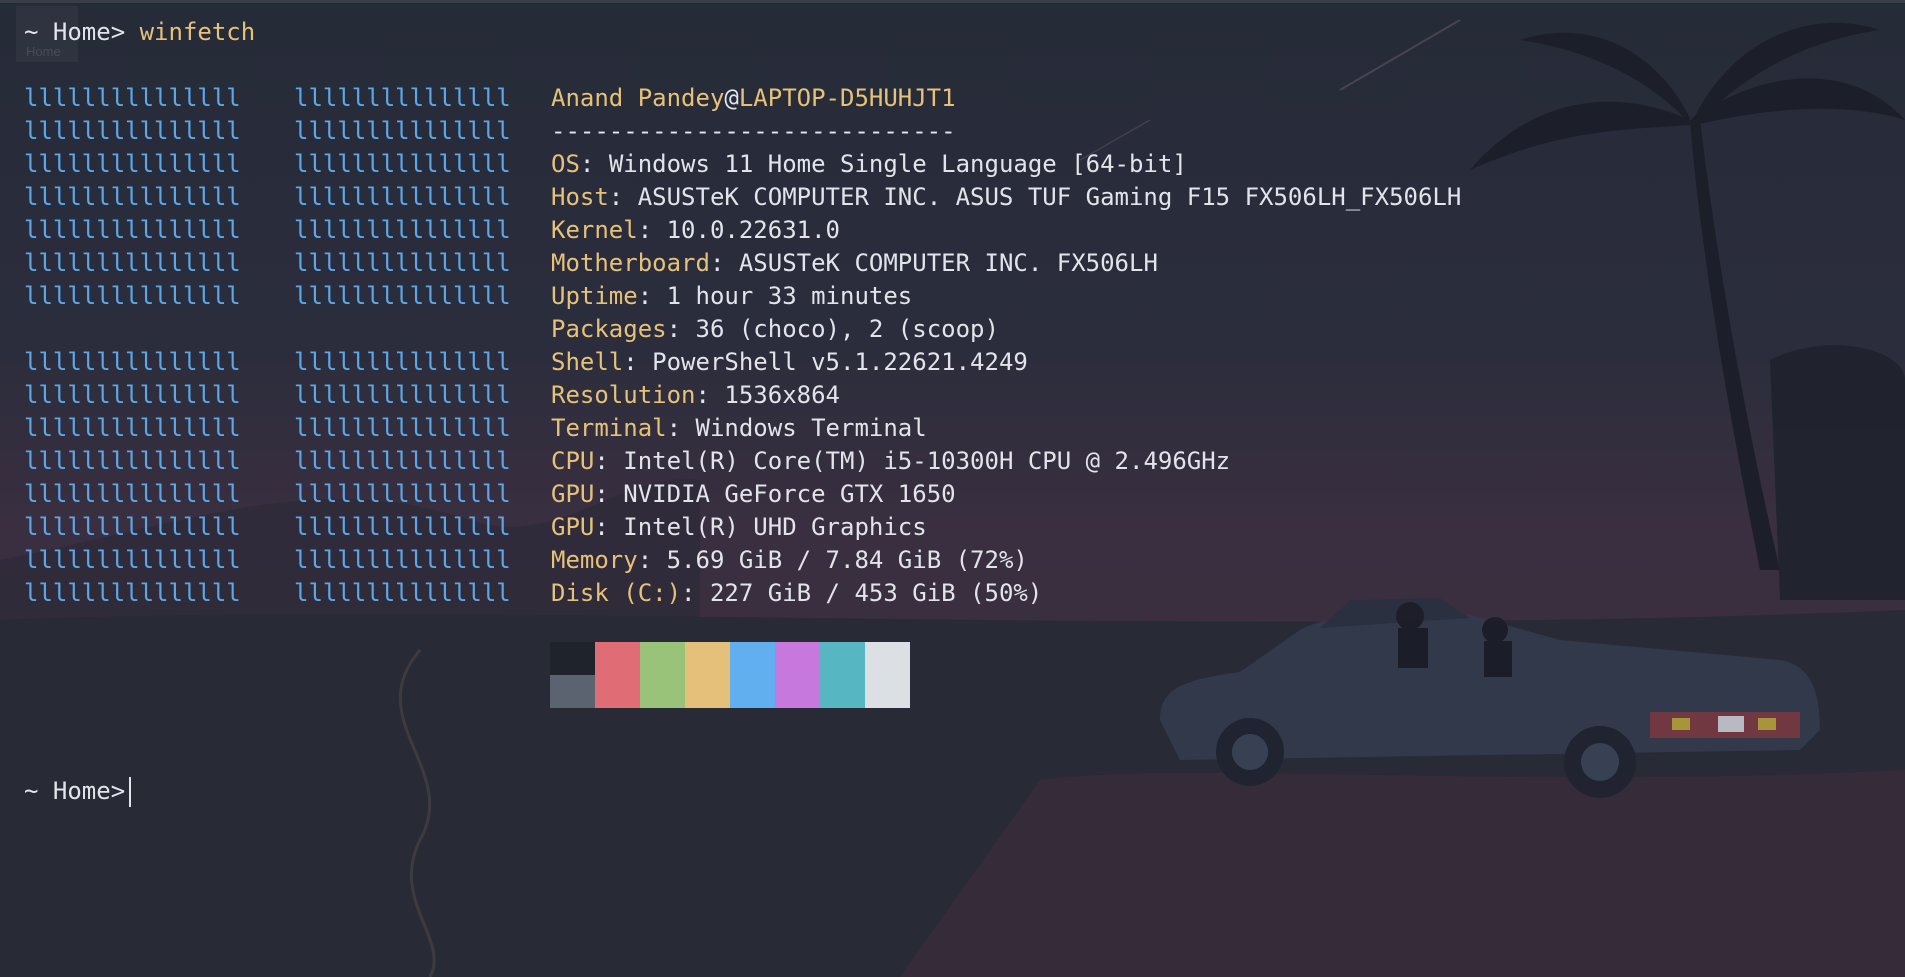  What do you see at coordinates (789, 296) in the screenshot?
I see `info-value: 1 hour 33 minutes` at bounding box center [789, 296].